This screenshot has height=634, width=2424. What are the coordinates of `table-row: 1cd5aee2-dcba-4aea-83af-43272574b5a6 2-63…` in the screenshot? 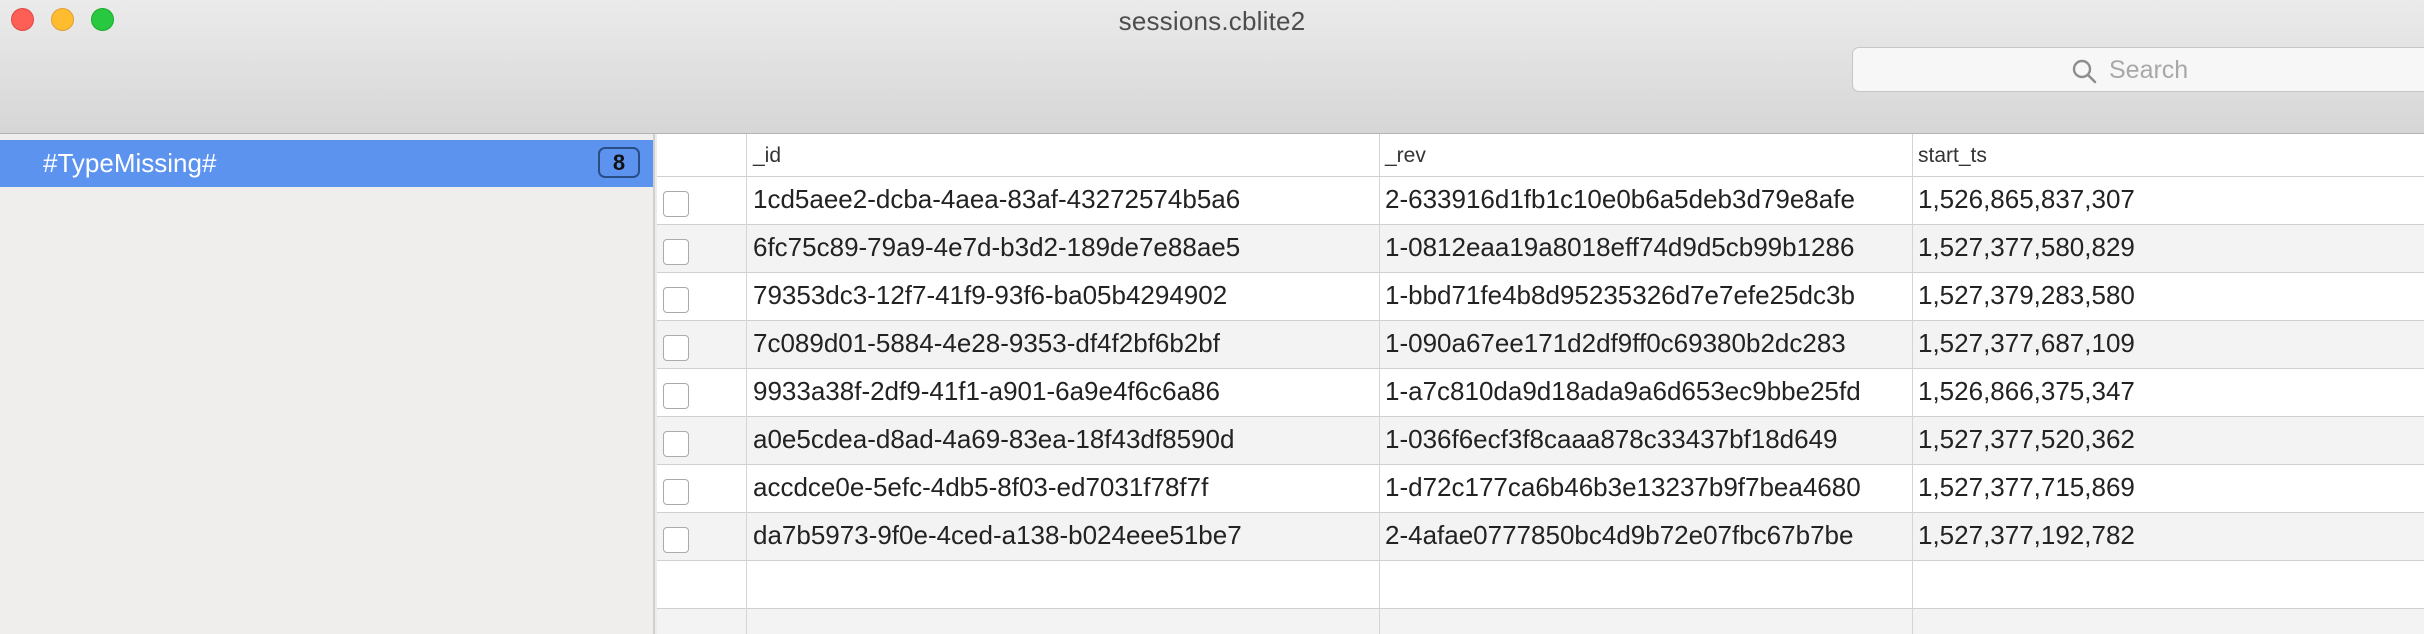 It's located at (1540, 201).